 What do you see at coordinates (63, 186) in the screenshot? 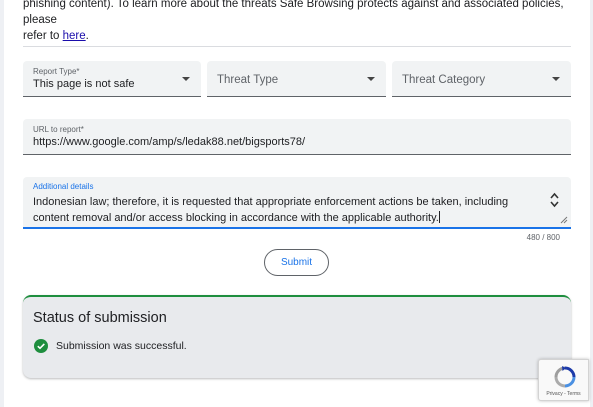
I see `details-label: Additional details` at bounding box center [63, 186].